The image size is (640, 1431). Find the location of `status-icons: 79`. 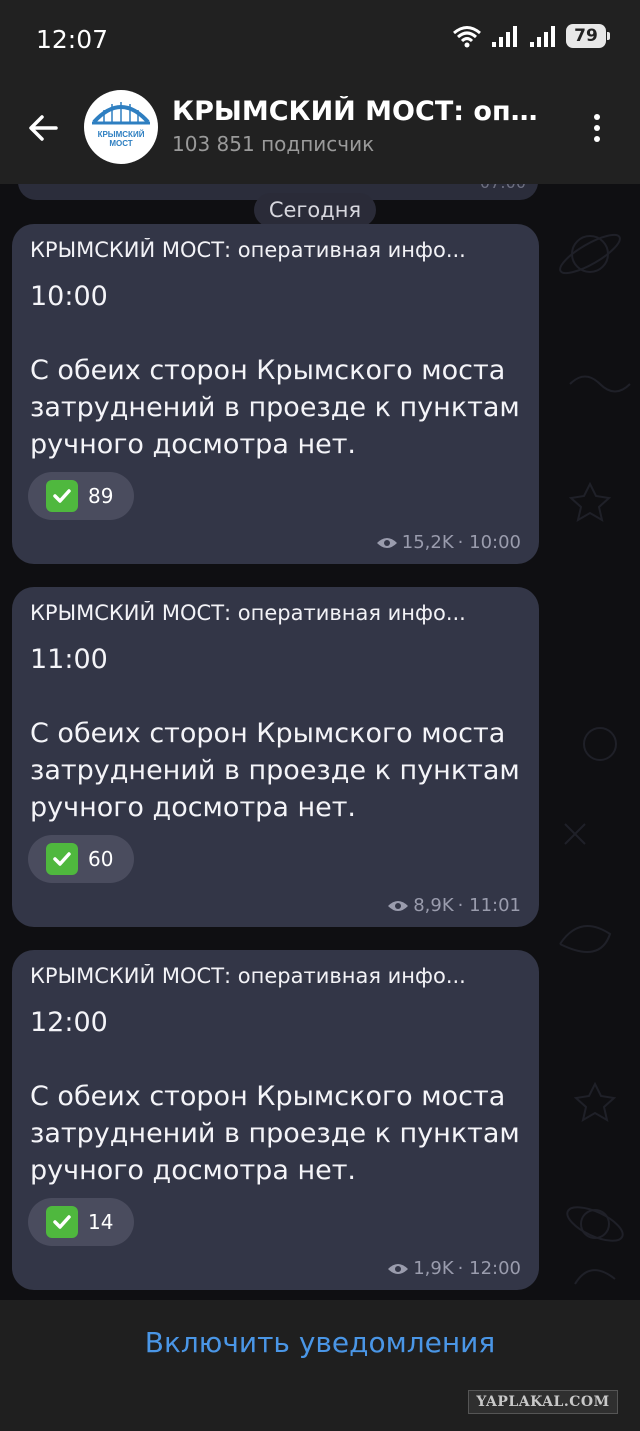

status-icons: 79 is located at coordinates (531, 36).